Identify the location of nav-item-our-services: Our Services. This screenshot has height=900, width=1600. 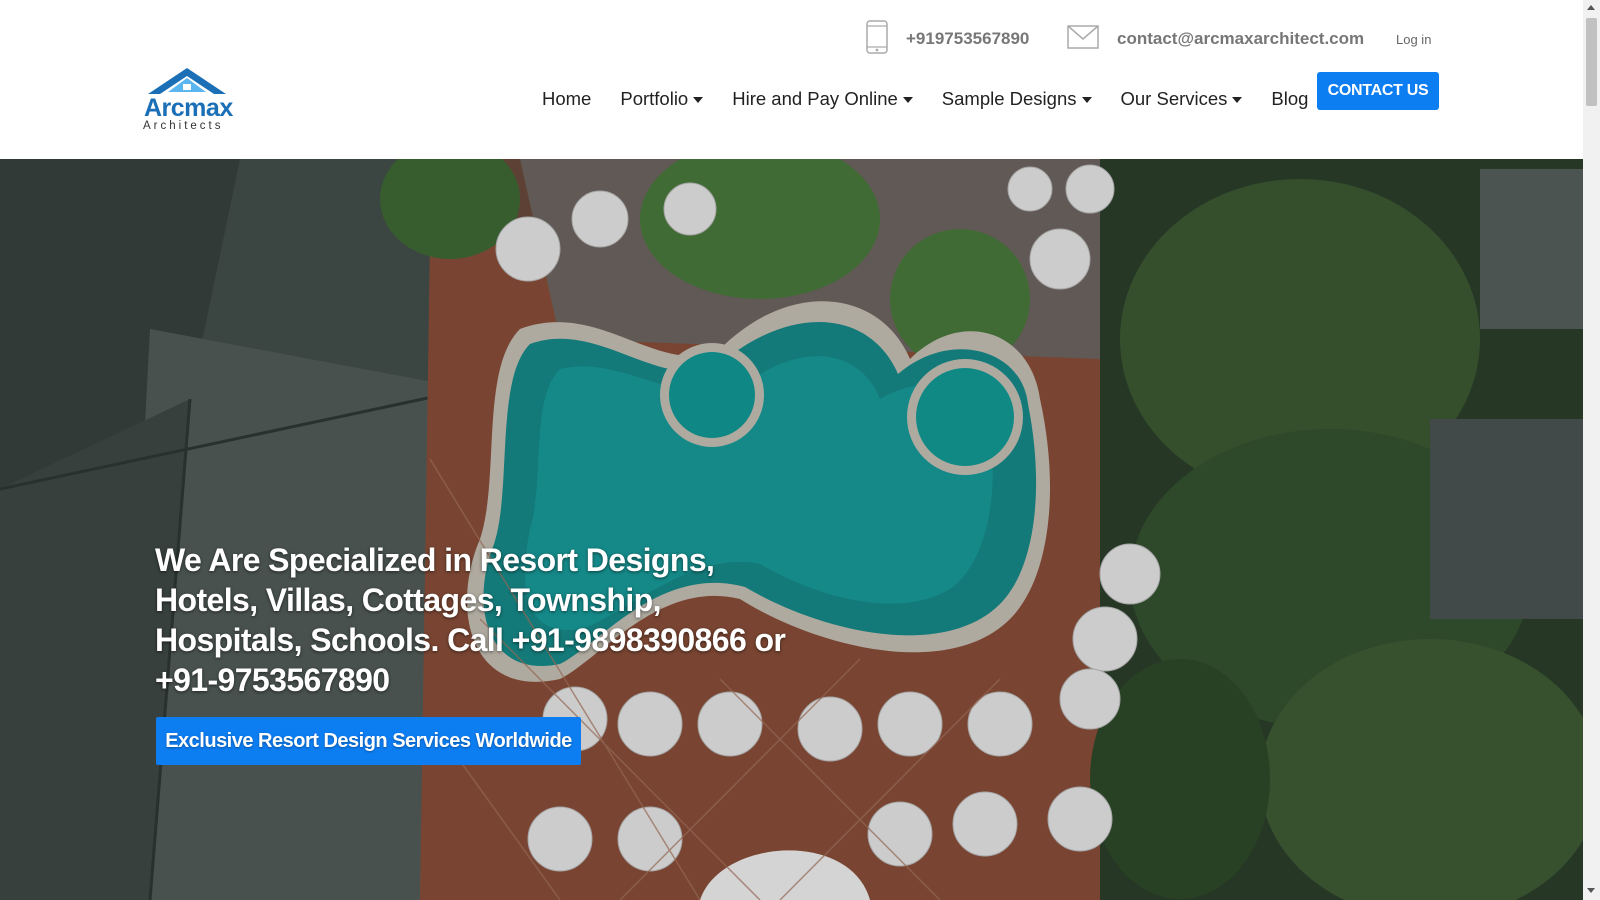
(1182, 99).